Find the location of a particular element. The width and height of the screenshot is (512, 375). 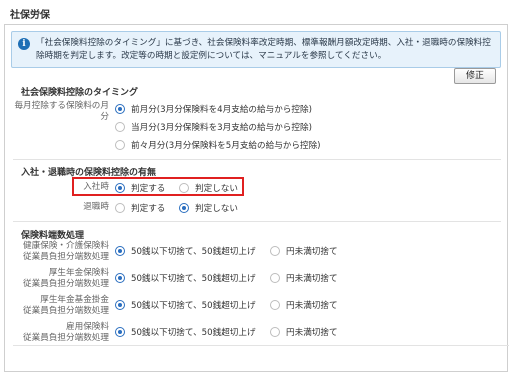

rounding-pension-option-truncate: 円未満切捨て is located at coordinates (304, 278).